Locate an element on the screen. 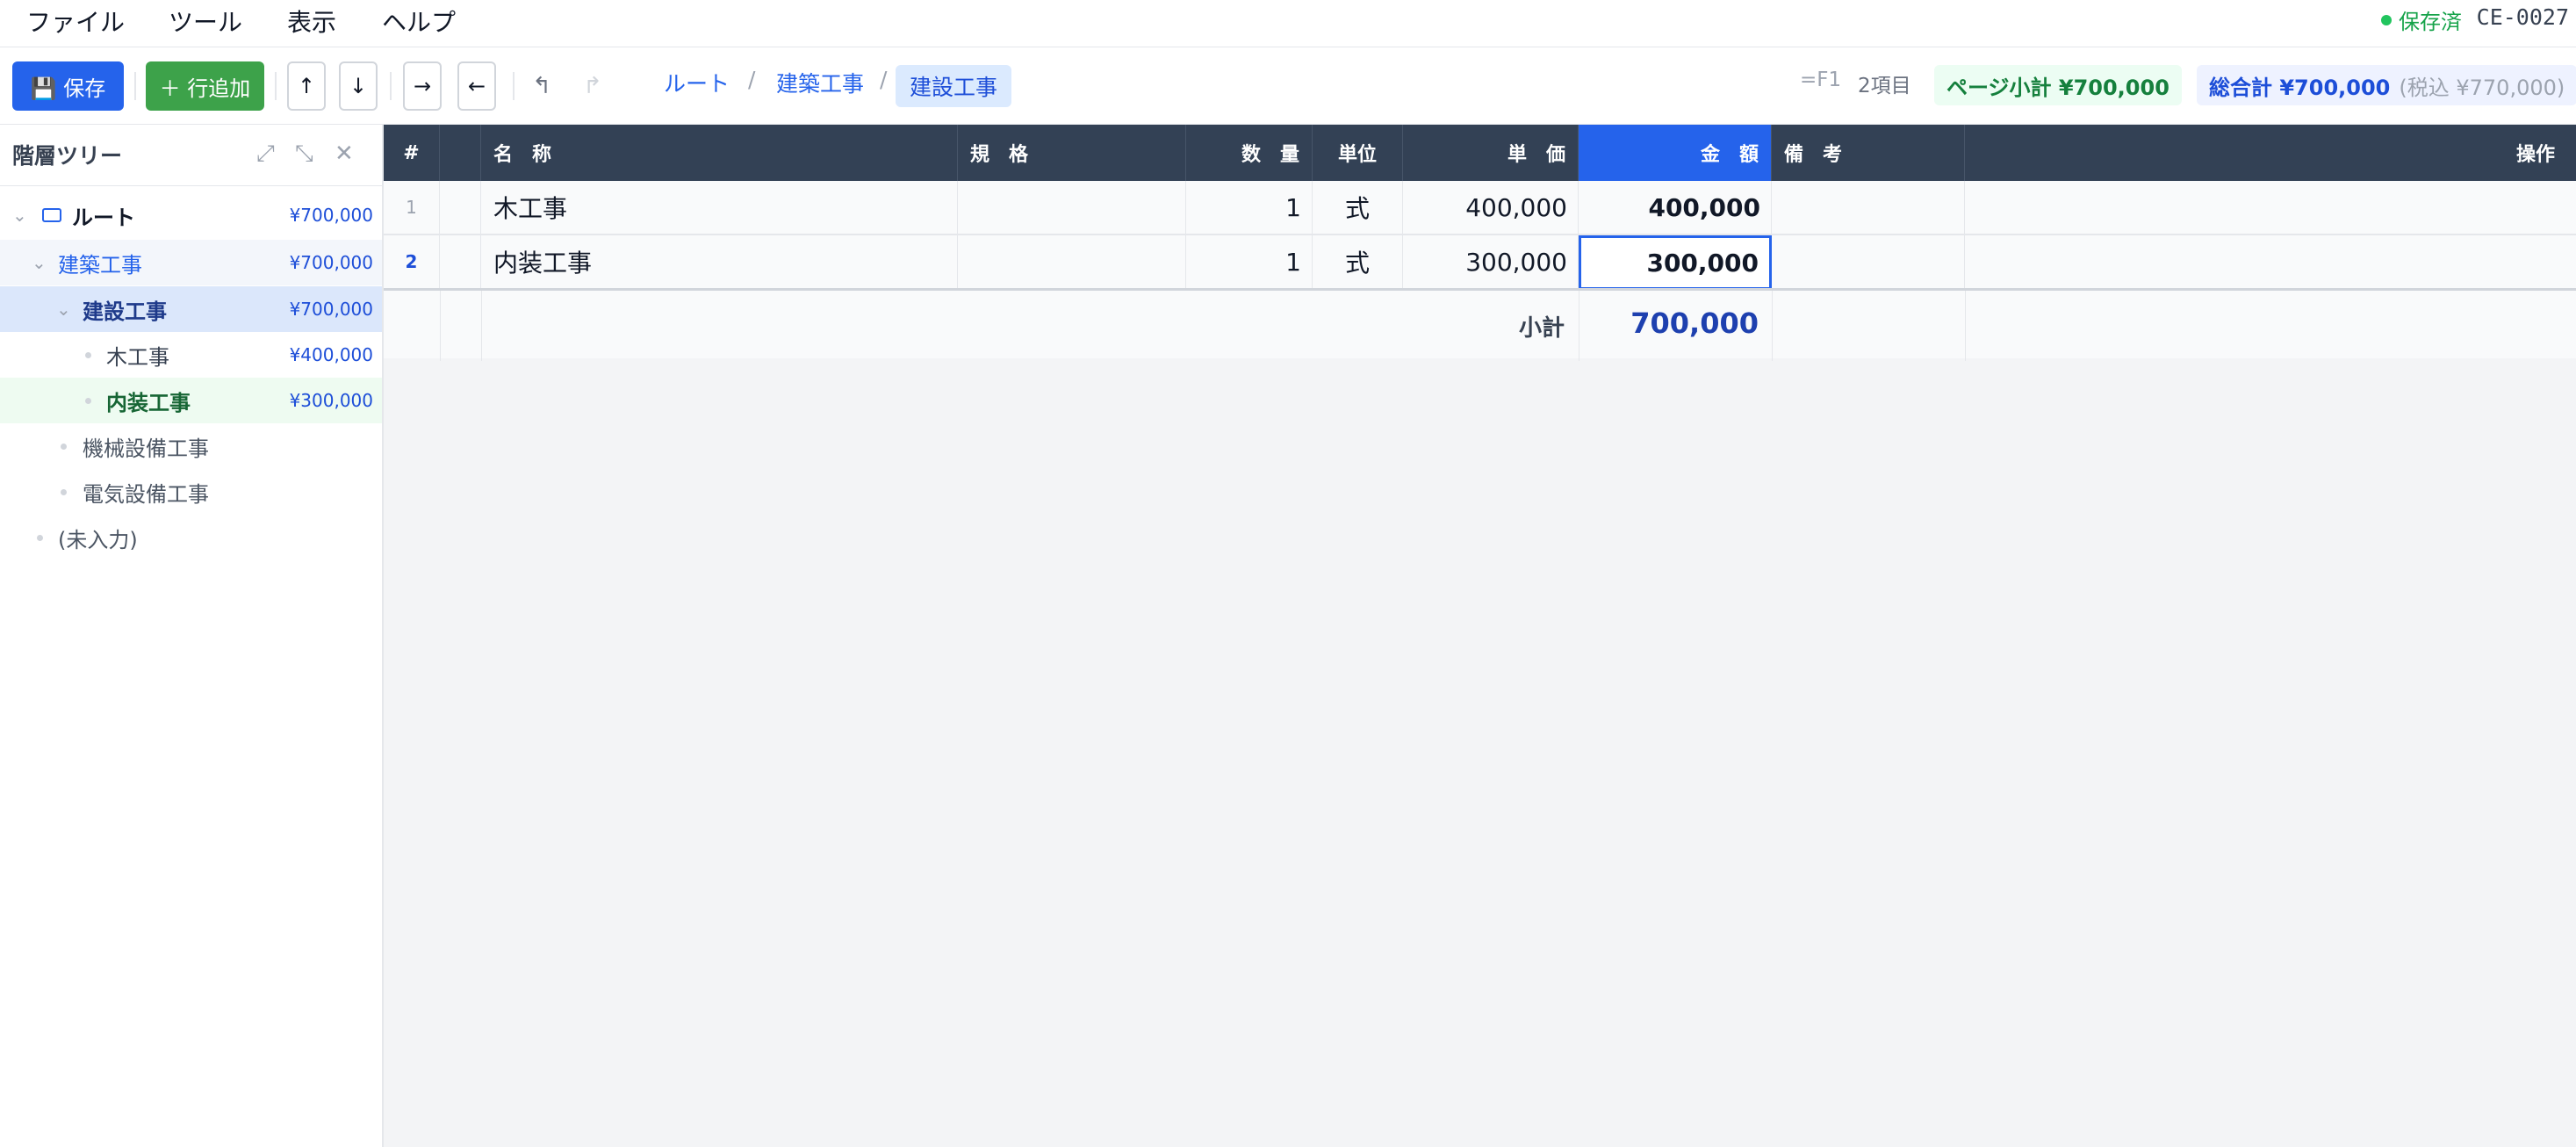  status-dot-icon is located at coordinates (2386, 19).